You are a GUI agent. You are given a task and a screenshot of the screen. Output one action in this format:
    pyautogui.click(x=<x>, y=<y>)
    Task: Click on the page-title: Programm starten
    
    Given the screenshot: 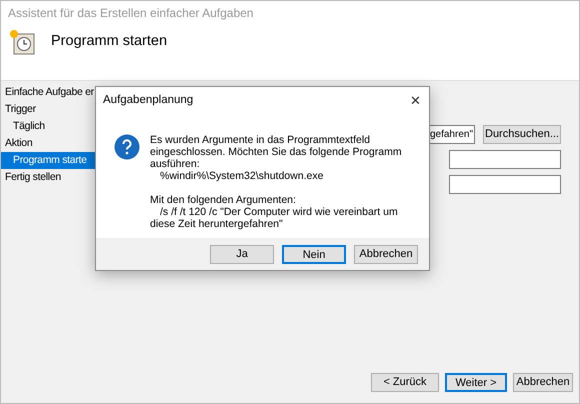 What is the action you would take?
    pyautogui.click(x=109, y=42)
    